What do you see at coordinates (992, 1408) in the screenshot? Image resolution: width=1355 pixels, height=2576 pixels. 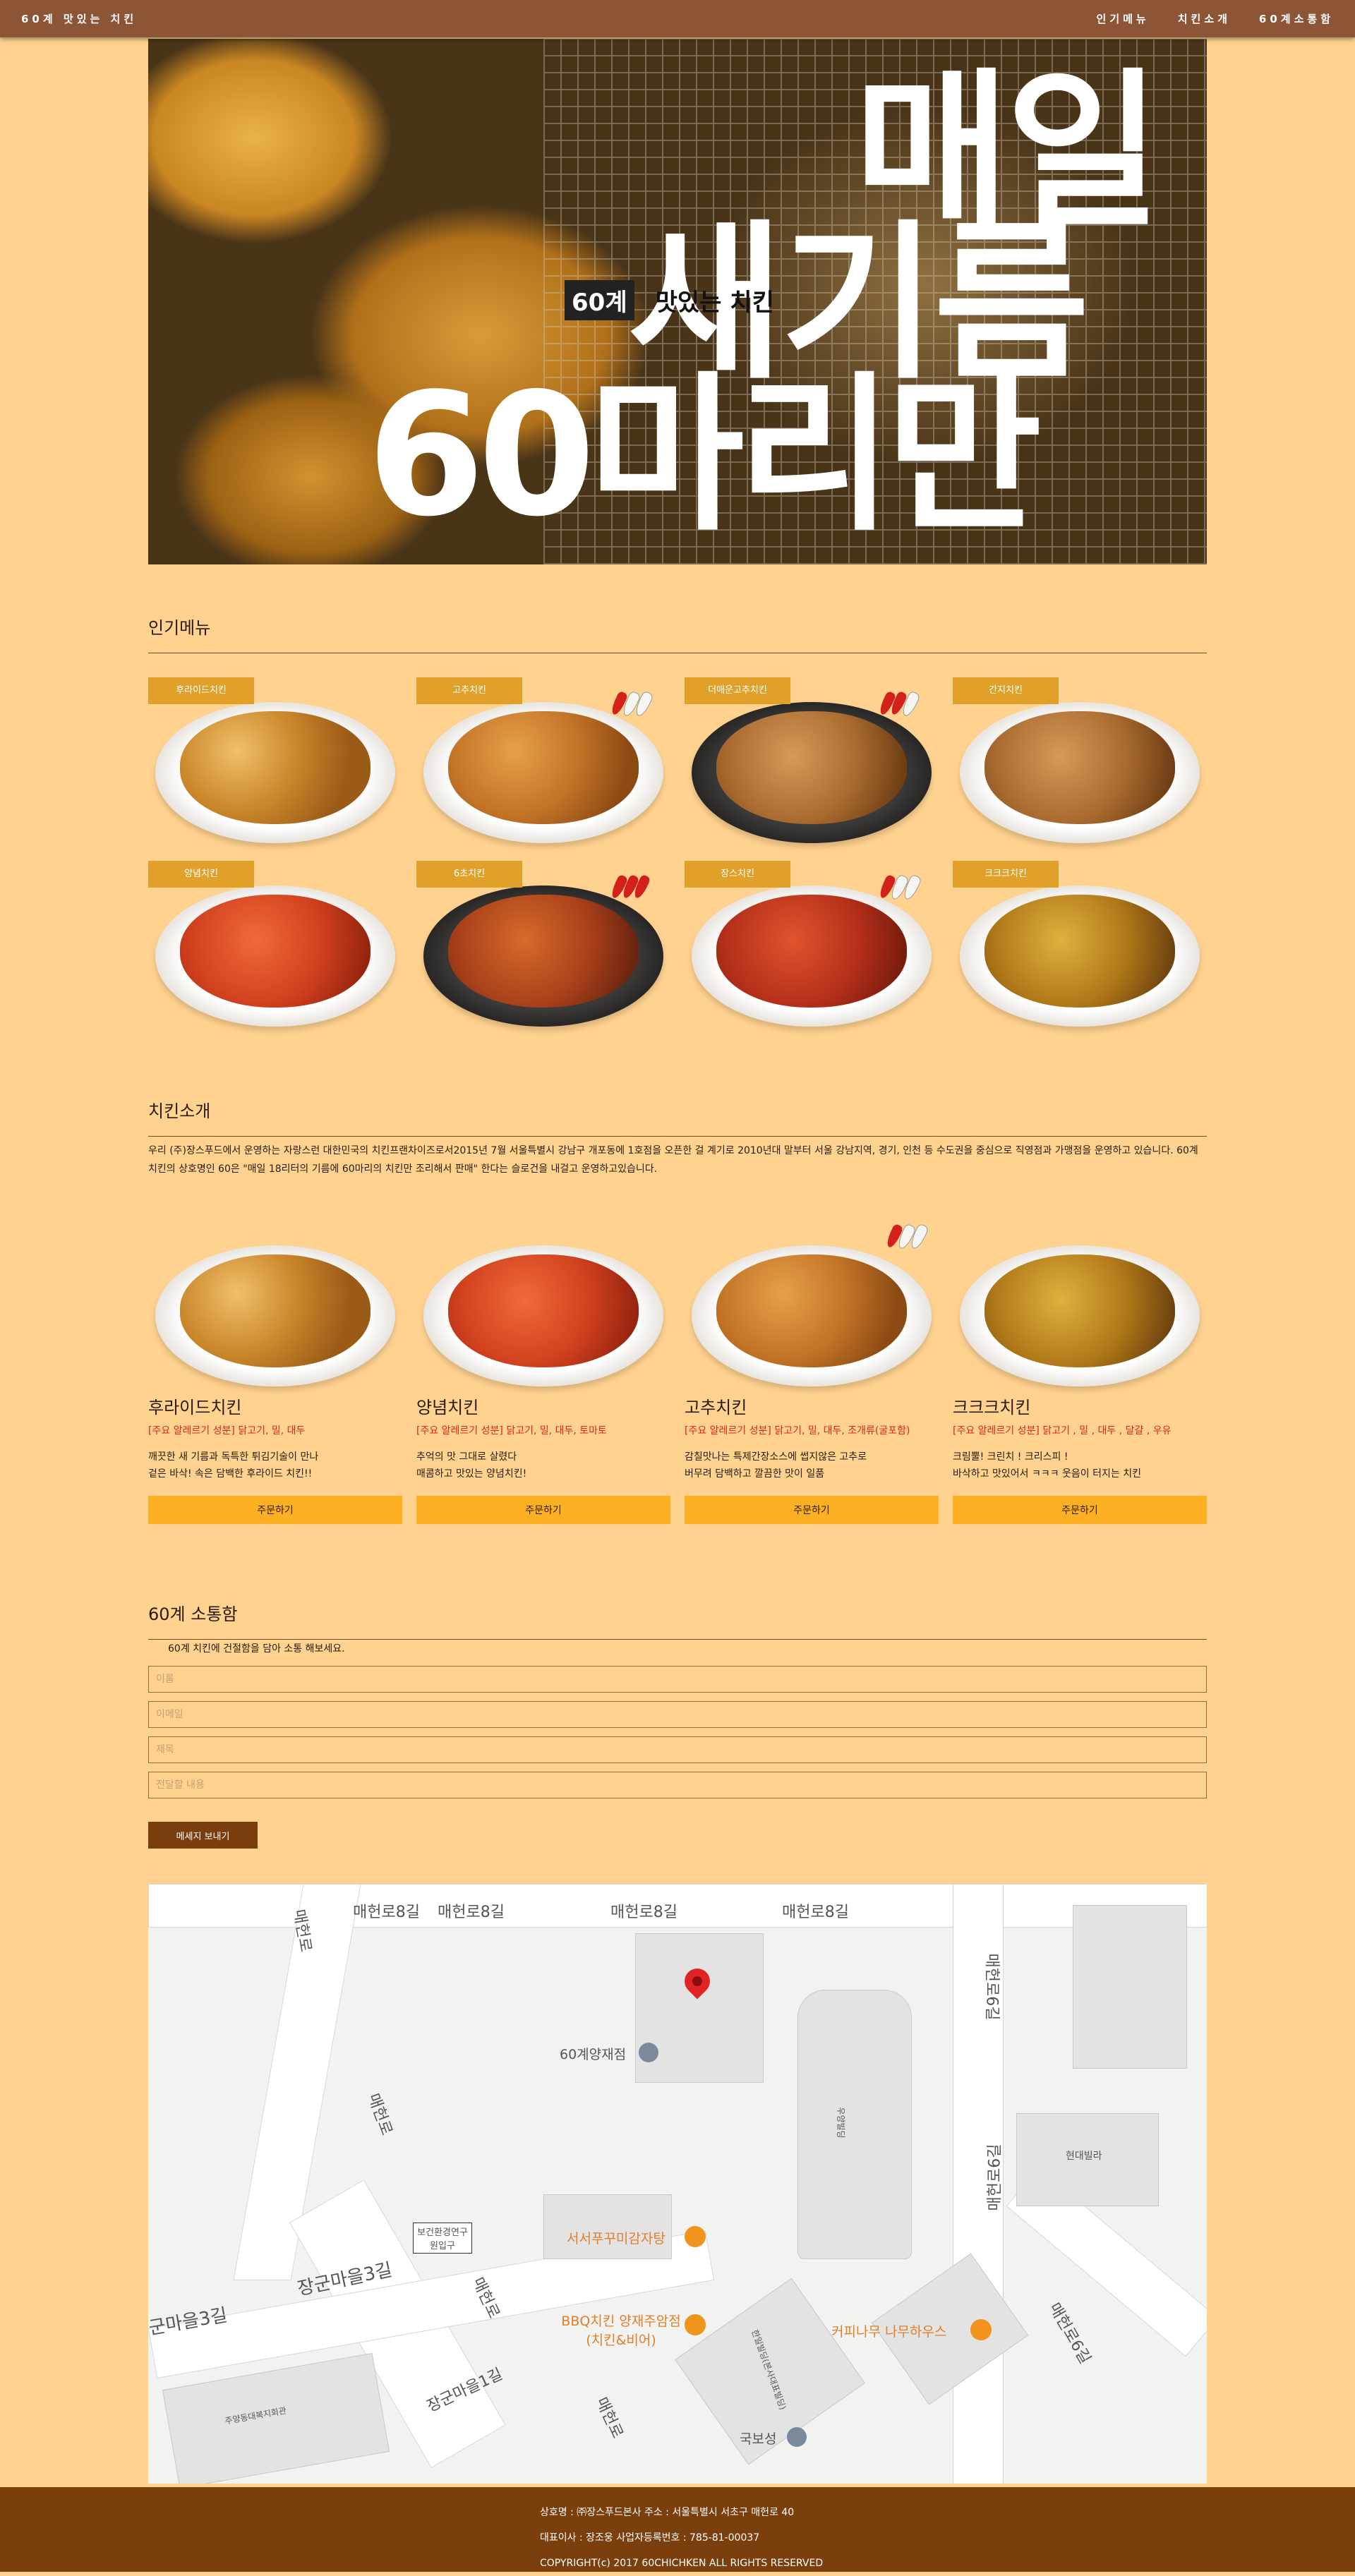 I see `chicken-name: 크크크치킨` at bounding box center [992, 1408].